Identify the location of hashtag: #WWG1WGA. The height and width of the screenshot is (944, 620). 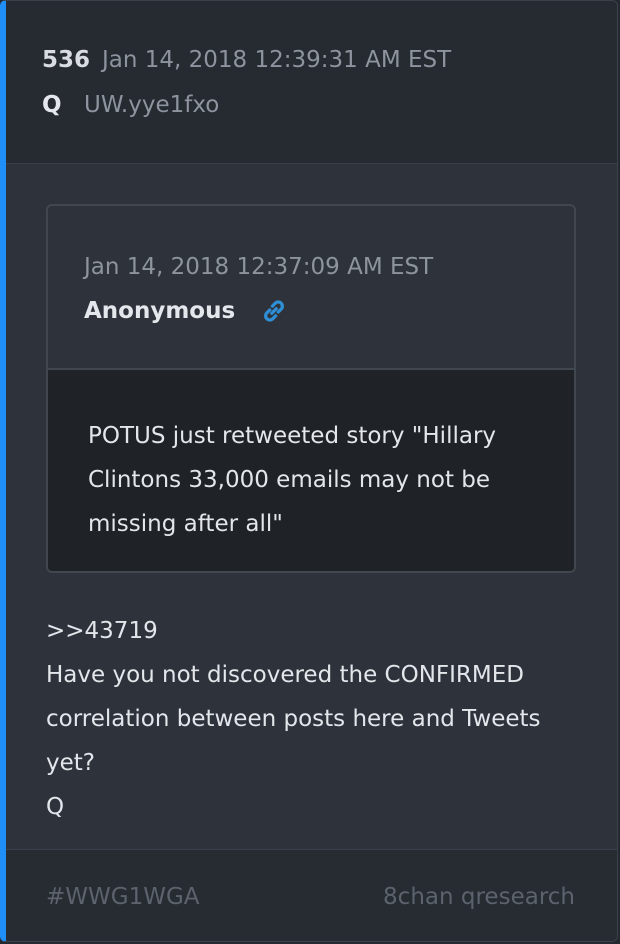
(123, 897).